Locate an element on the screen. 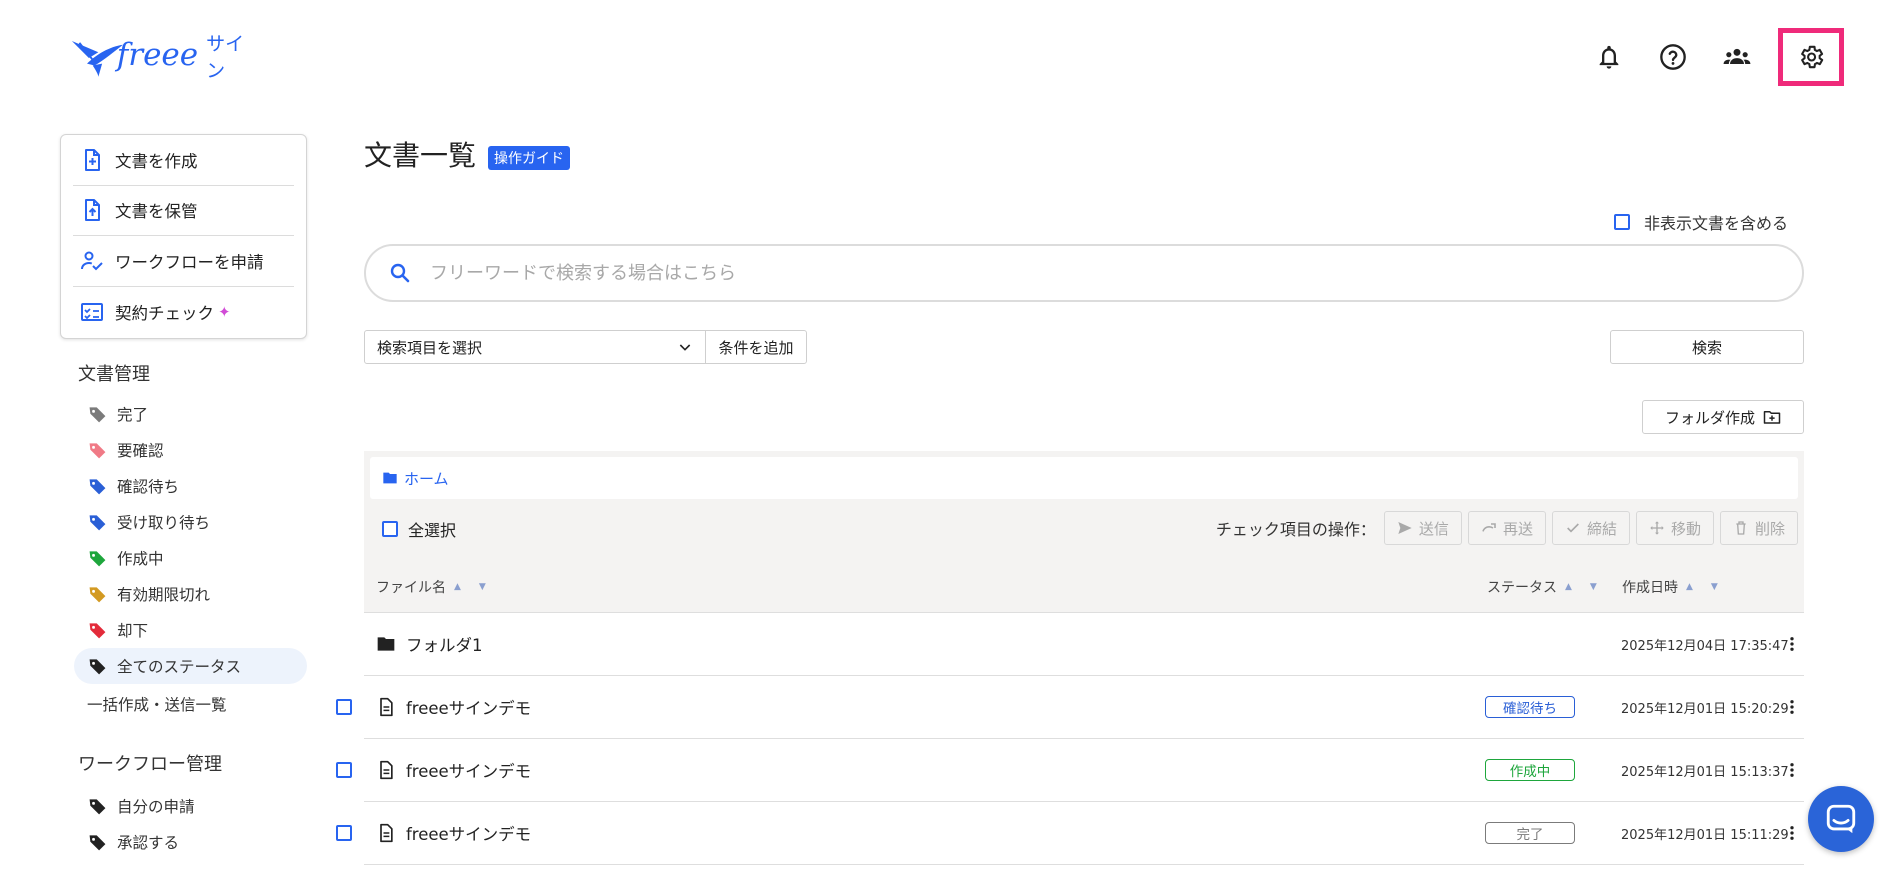 This screenshot has width=1900, height=871. bulk-operations: チェック項目の操作： 送信 再送 締結 移動 削除 is located at coordinates (1507, 528).